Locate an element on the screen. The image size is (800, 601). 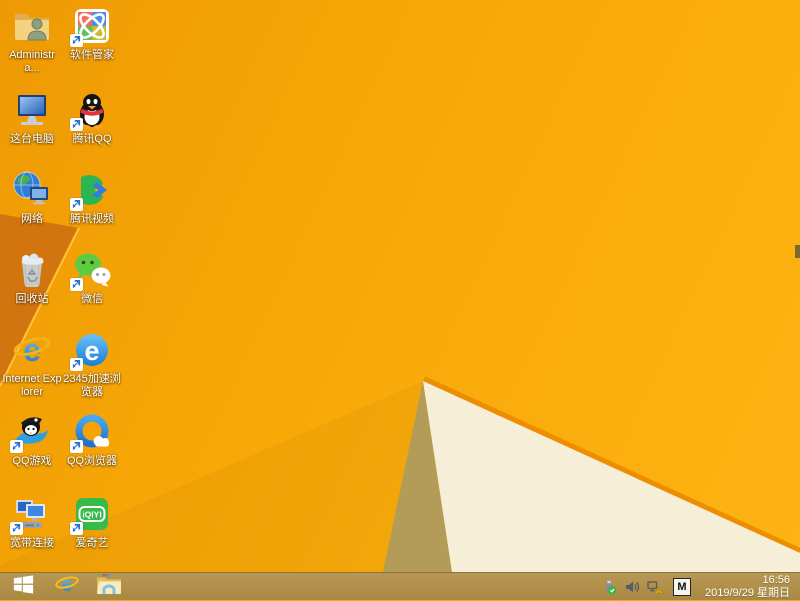
desktop-icon-label: 这台电脑 is located at coordinates (32, 139).